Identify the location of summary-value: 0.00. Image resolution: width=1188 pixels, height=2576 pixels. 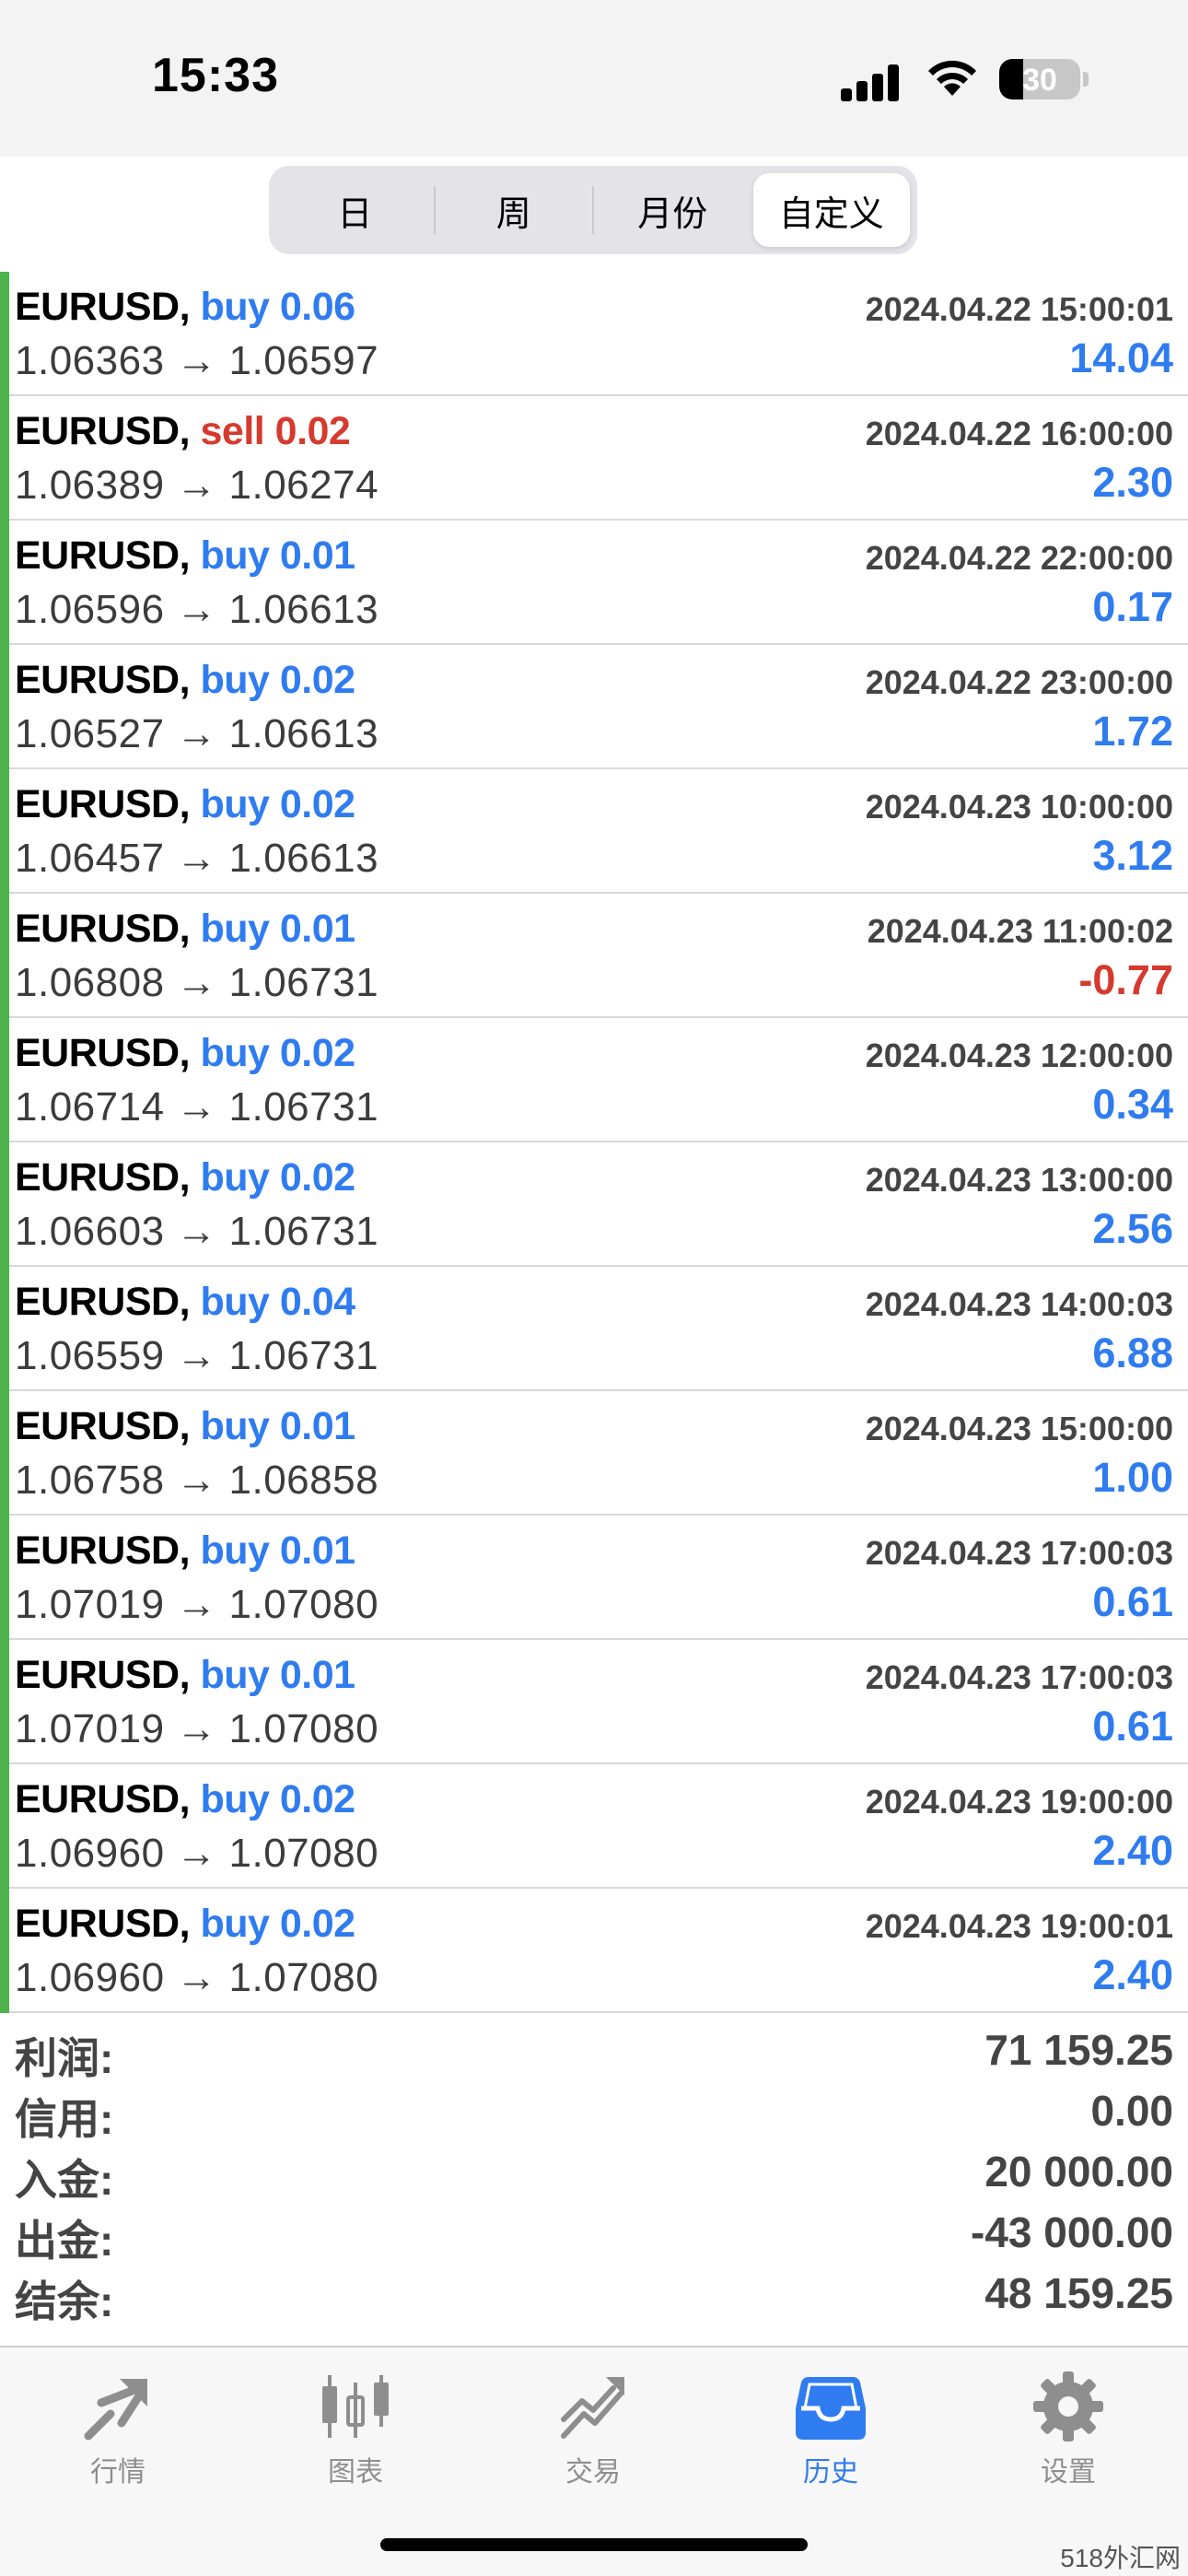
(1131, 2111).